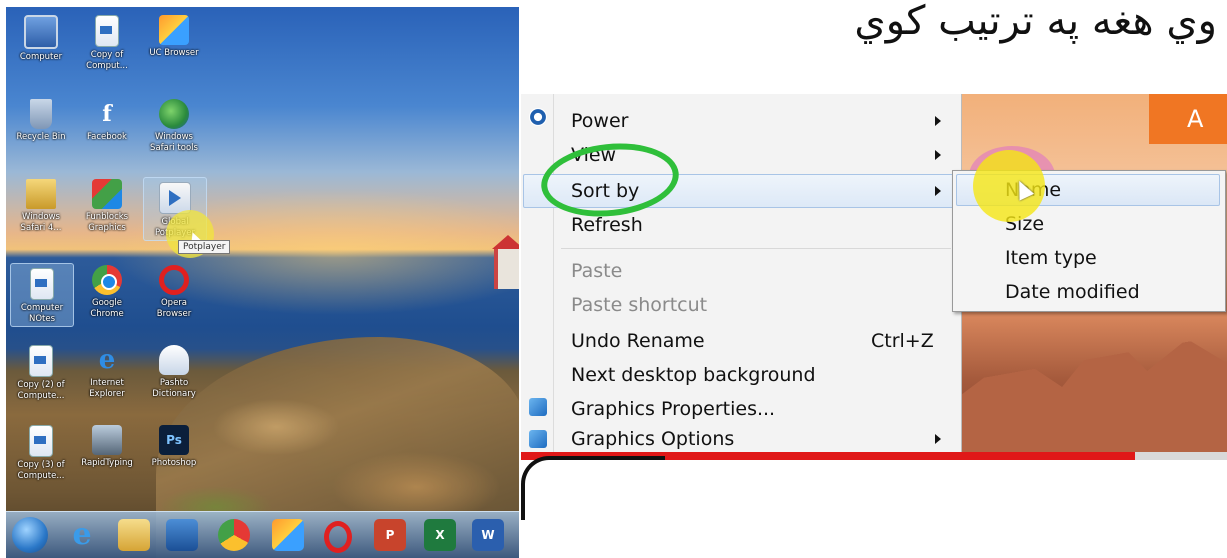 The height and width of the screenshot is (558, 1227). I want to click on desktop-icon-label: Funblocks Graphics, so click(107, 222).